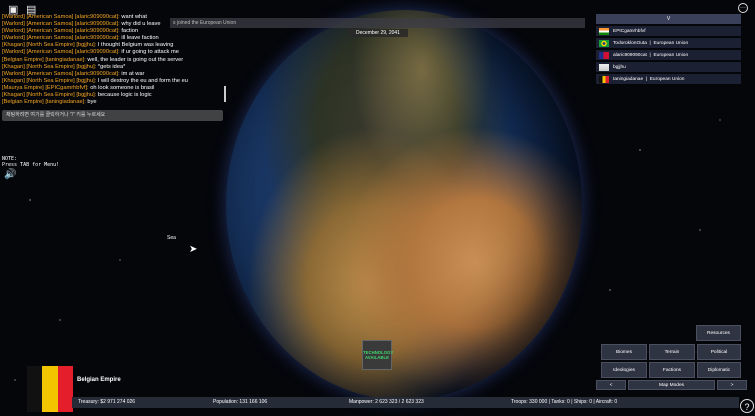 Image resolution: width=755 pixels, height=416 pixels. I want to click on game-date: December 29, 2041, so click(378, 33).